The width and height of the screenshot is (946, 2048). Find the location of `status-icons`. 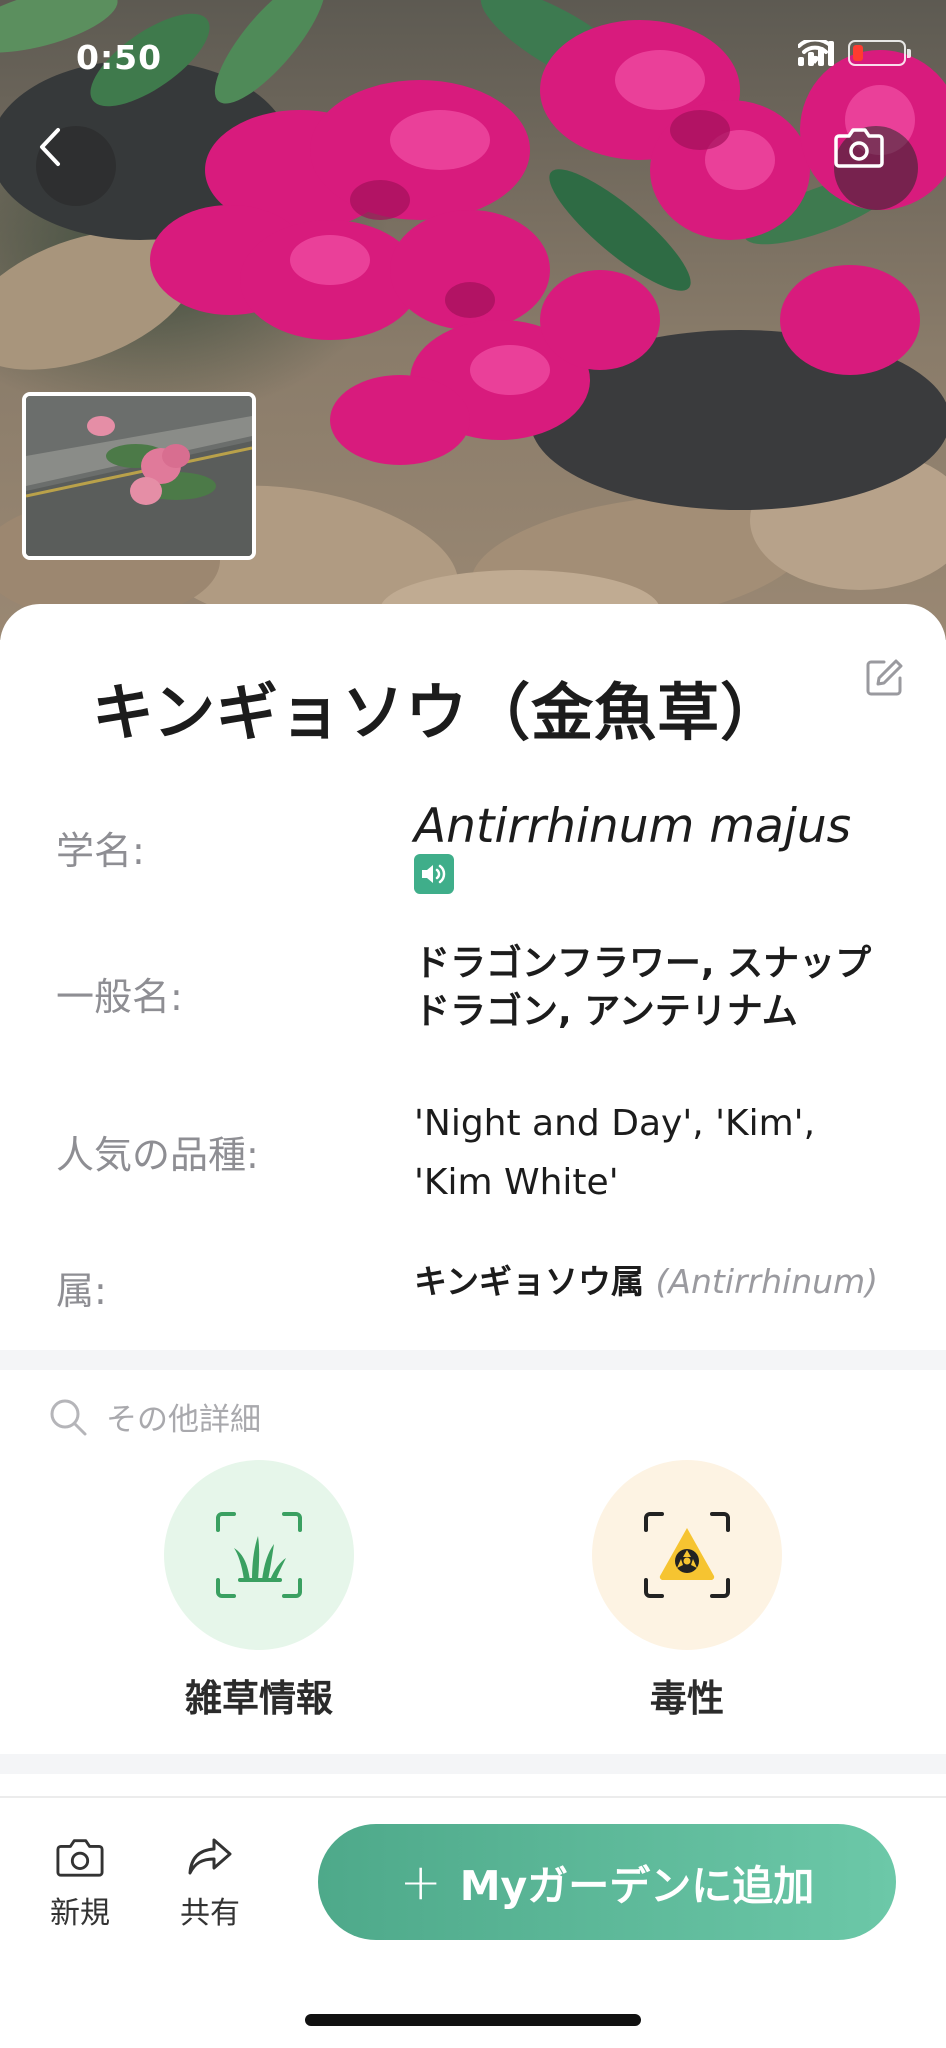

status-icons is located at coordinates (854, 53).